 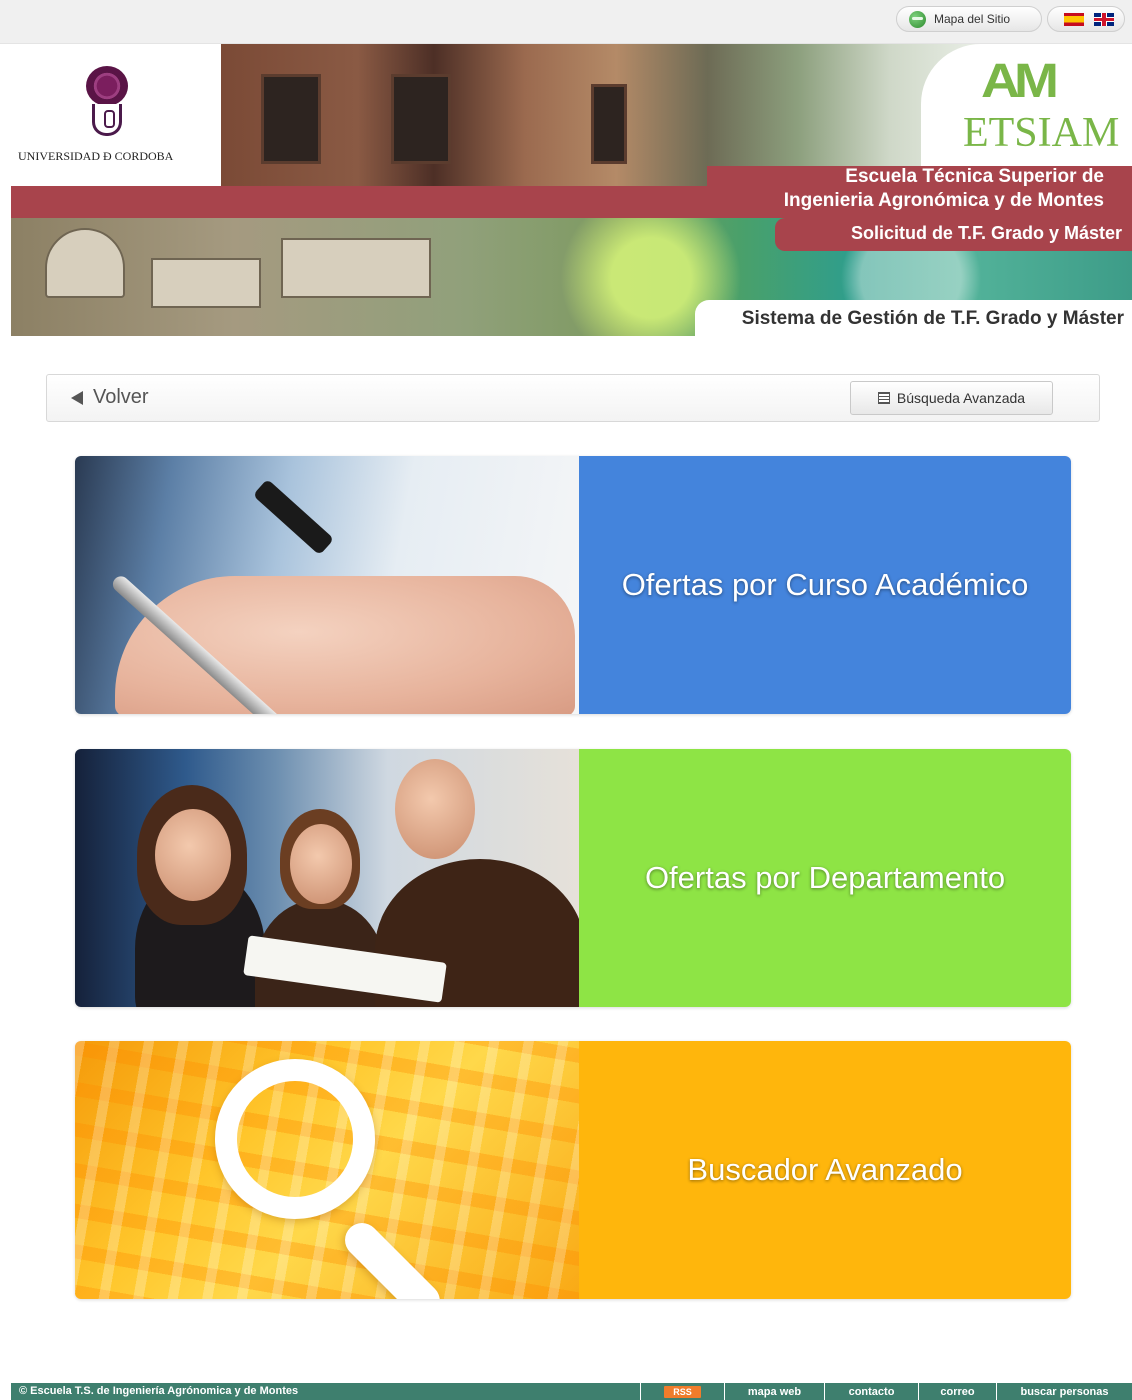 What do you see at coordinates (974, 176) in the screenshot?
I see `school-title-line1: Escuela Técnica Superior de` at bounding box center [974, 176].